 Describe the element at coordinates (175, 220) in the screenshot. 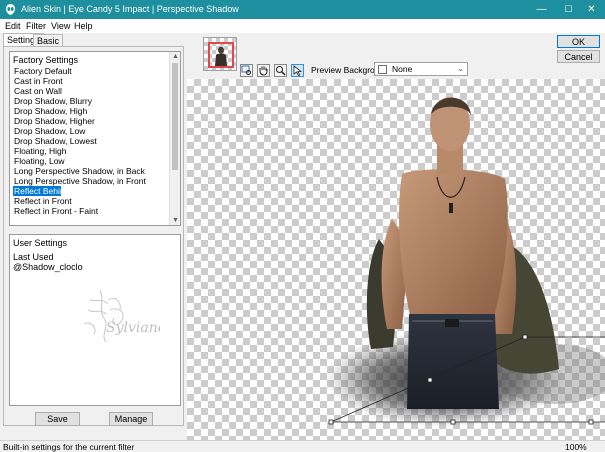

I see `scroll-down-icon: ▼` at that location.